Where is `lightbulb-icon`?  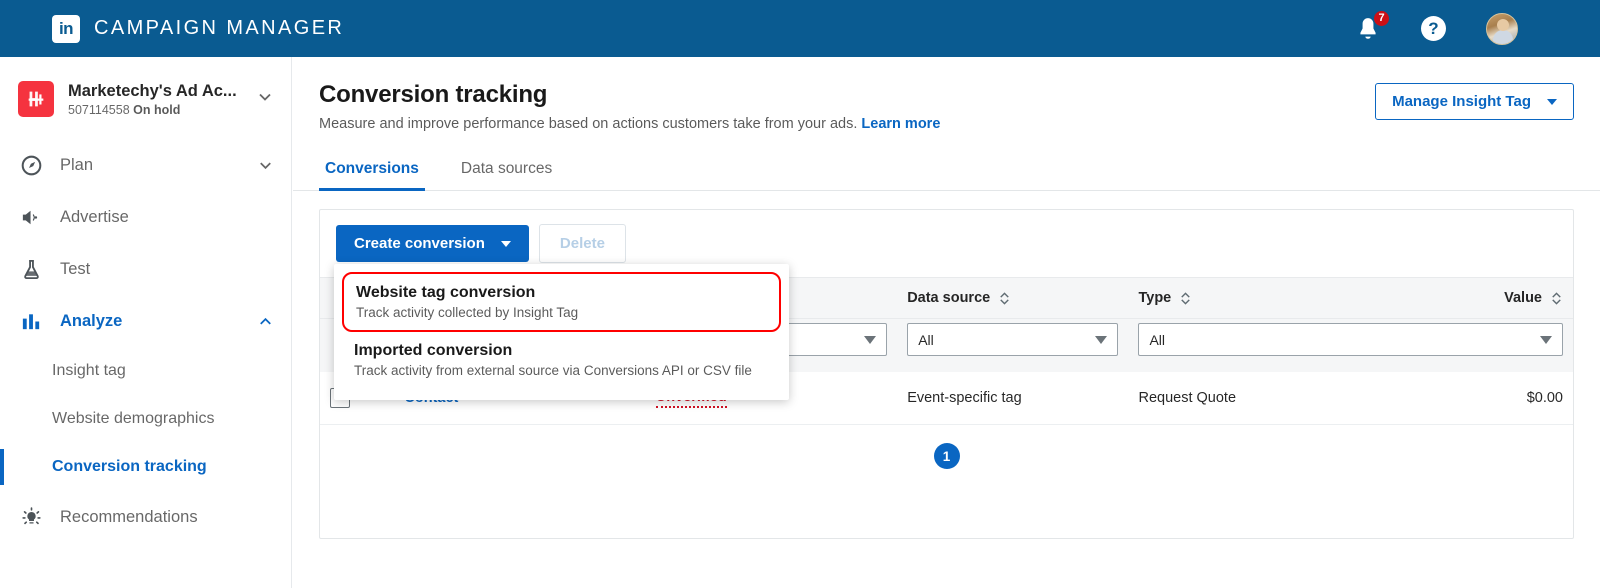 lightbulb-icon is located at coordinates (31, 517).